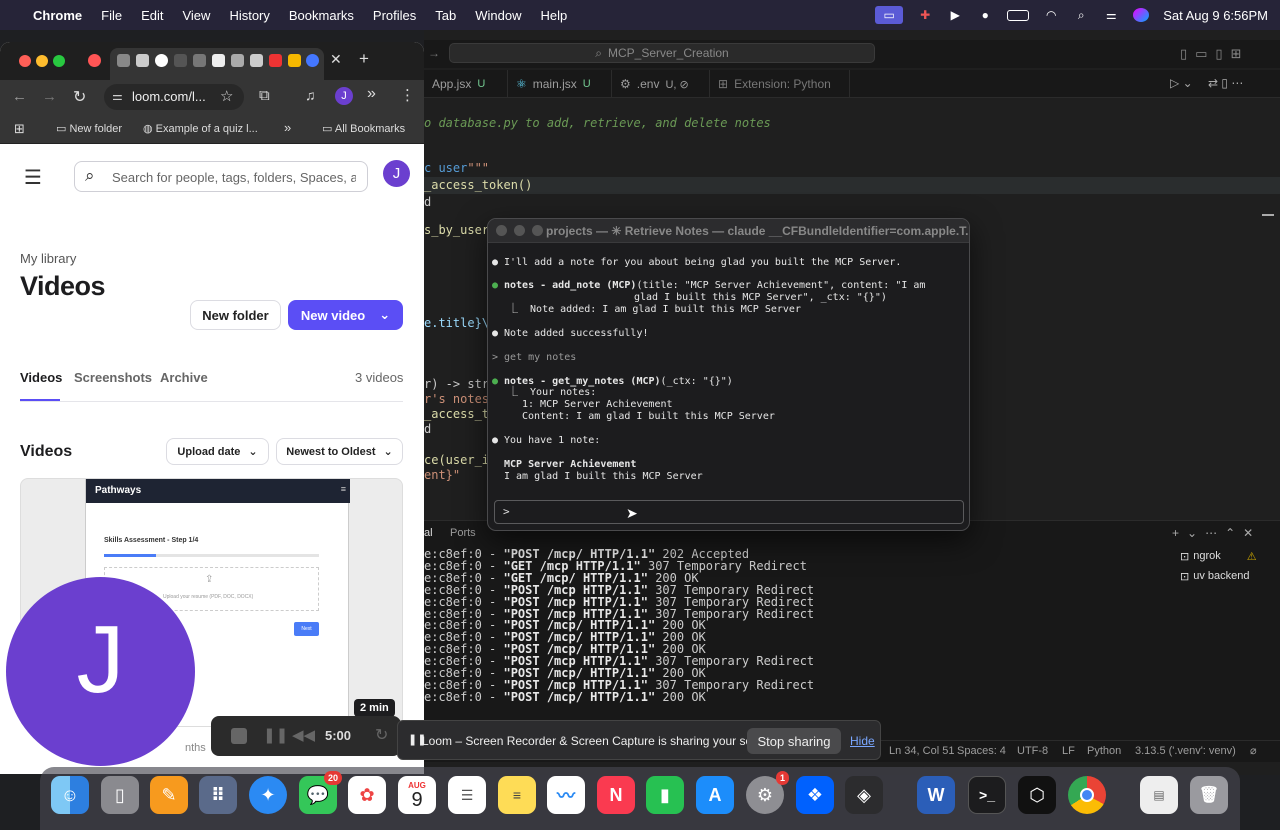 The width and height of the screenshot is (1280, 830). I want to click on close-tab-icon: ✕, so click(336, 59).